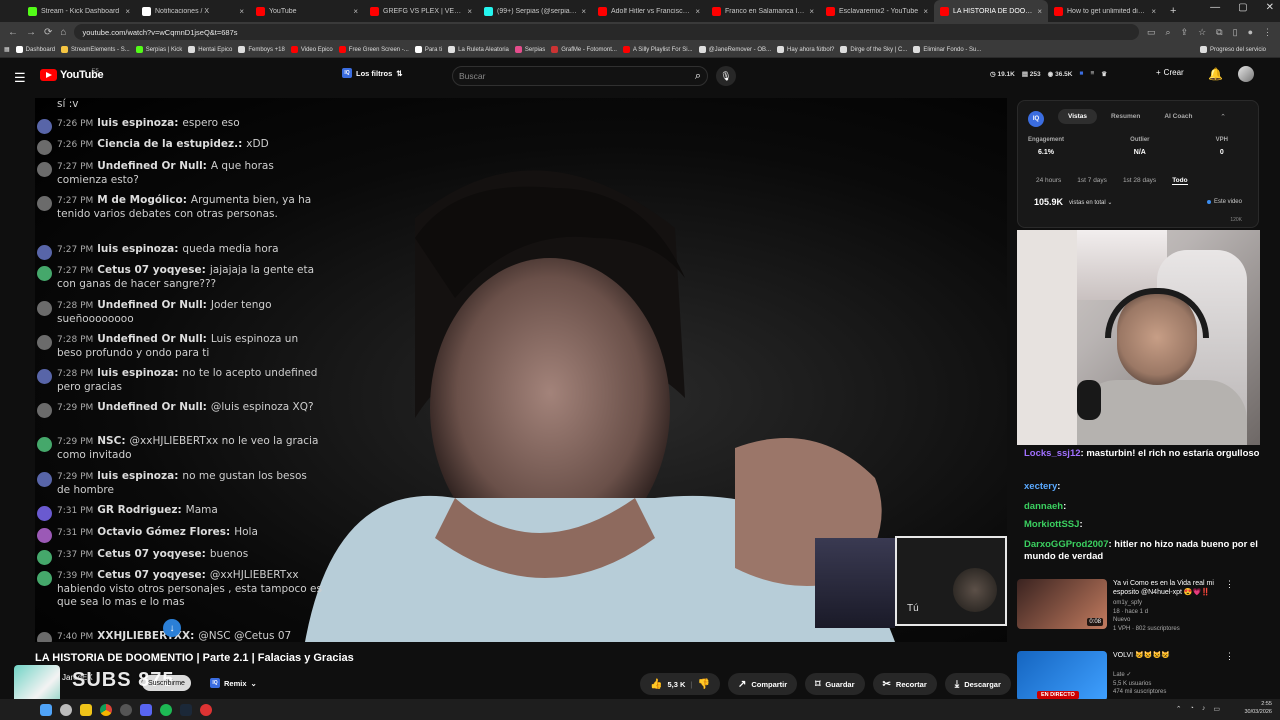 The width and height of the screenshot is (1280, 720). What do you see at coordinates (478, 49) in the screenshot?
I see `bookmark-item: La Ruleta Aleatoria` at bounding box center [478, 49].